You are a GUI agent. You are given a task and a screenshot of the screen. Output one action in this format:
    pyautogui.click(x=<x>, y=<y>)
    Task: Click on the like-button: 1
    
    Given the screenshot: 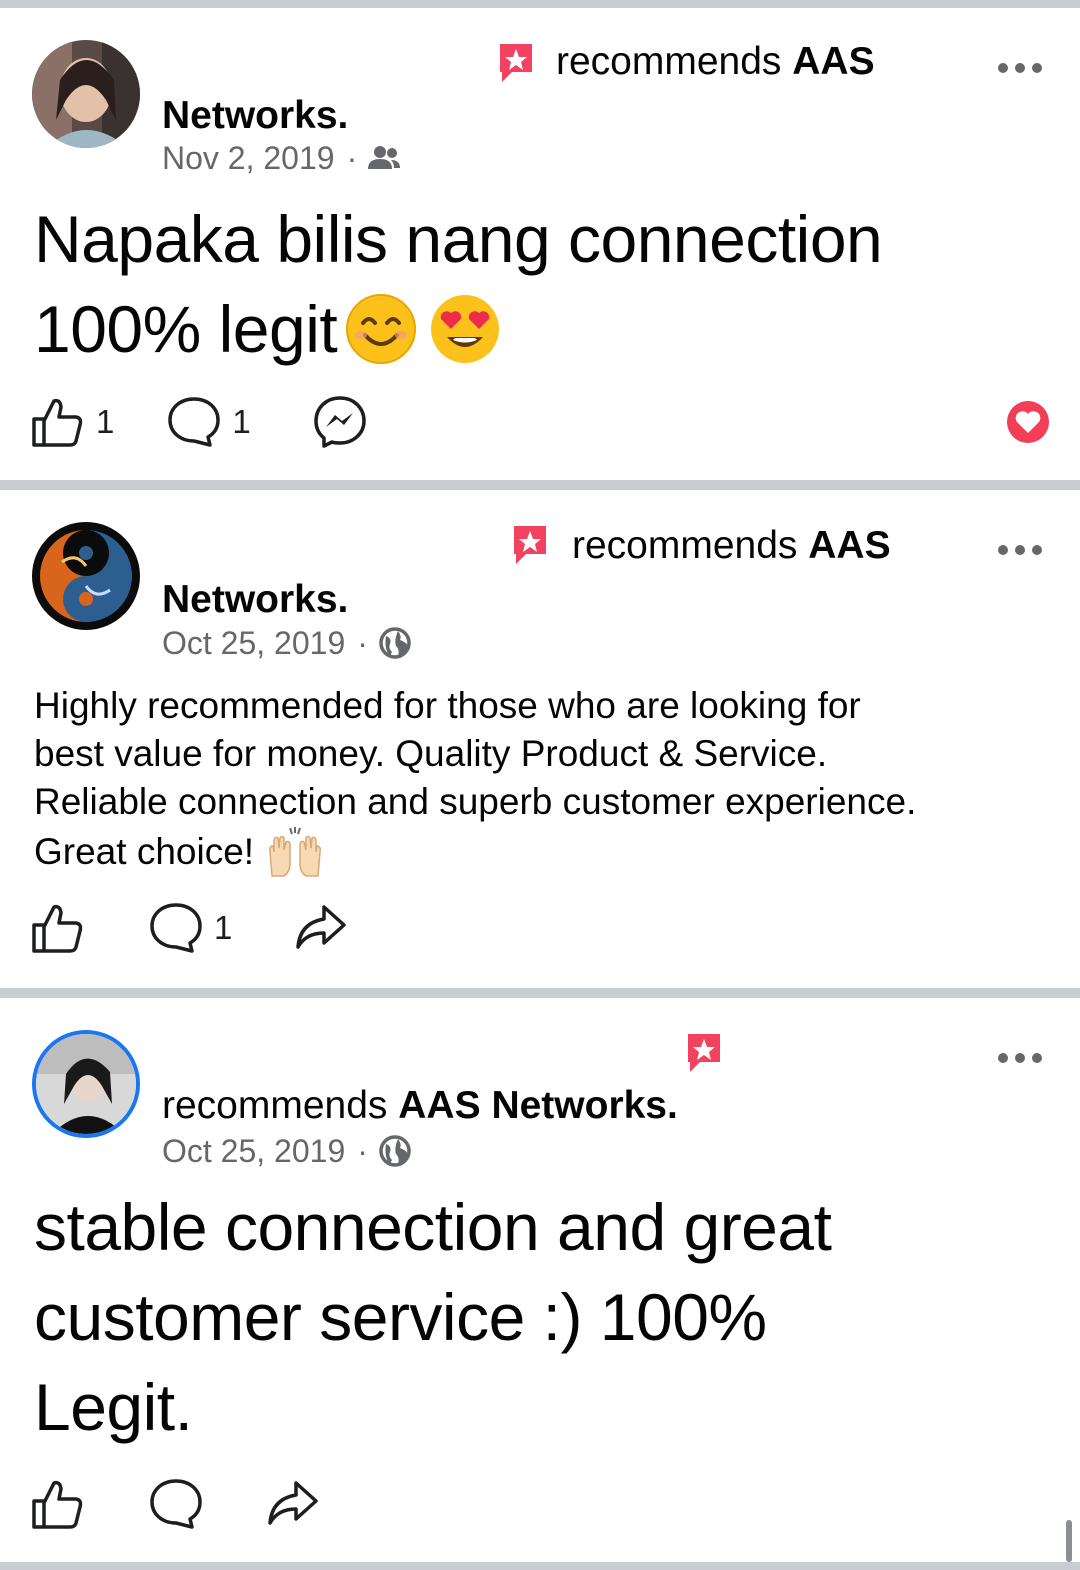 What is the action you would take?
    pyautogui.click(x=72, y=422)
    